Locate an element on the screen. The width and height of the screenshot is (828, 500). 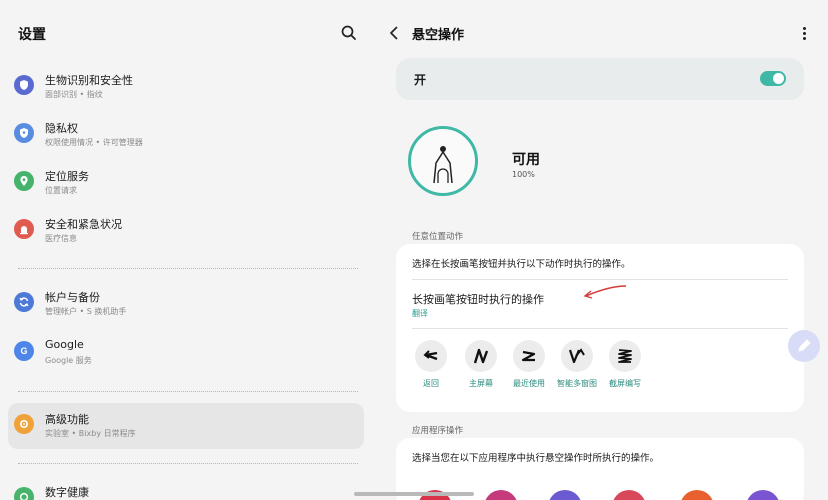
settings-item-title: 生物识别和安全性 is located at coordinates (89, 80).